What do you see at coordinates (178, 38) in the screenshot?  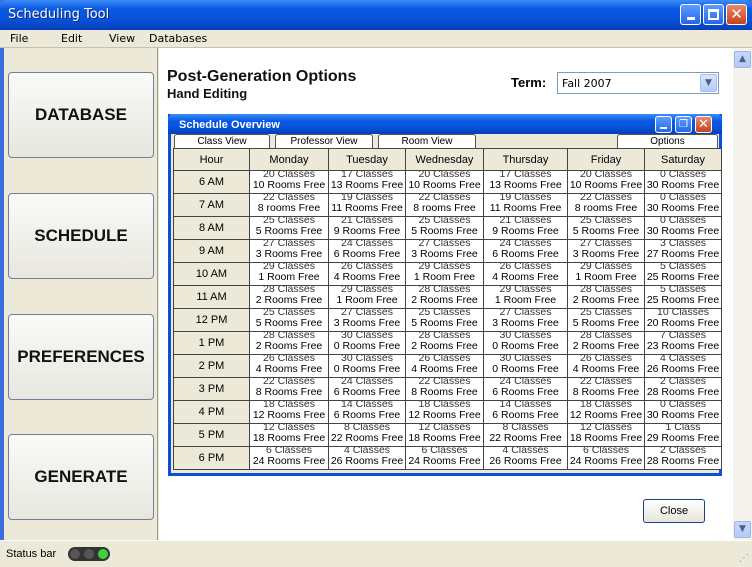 I see `menu-databases: Databases` at bounding box center [178, 38].